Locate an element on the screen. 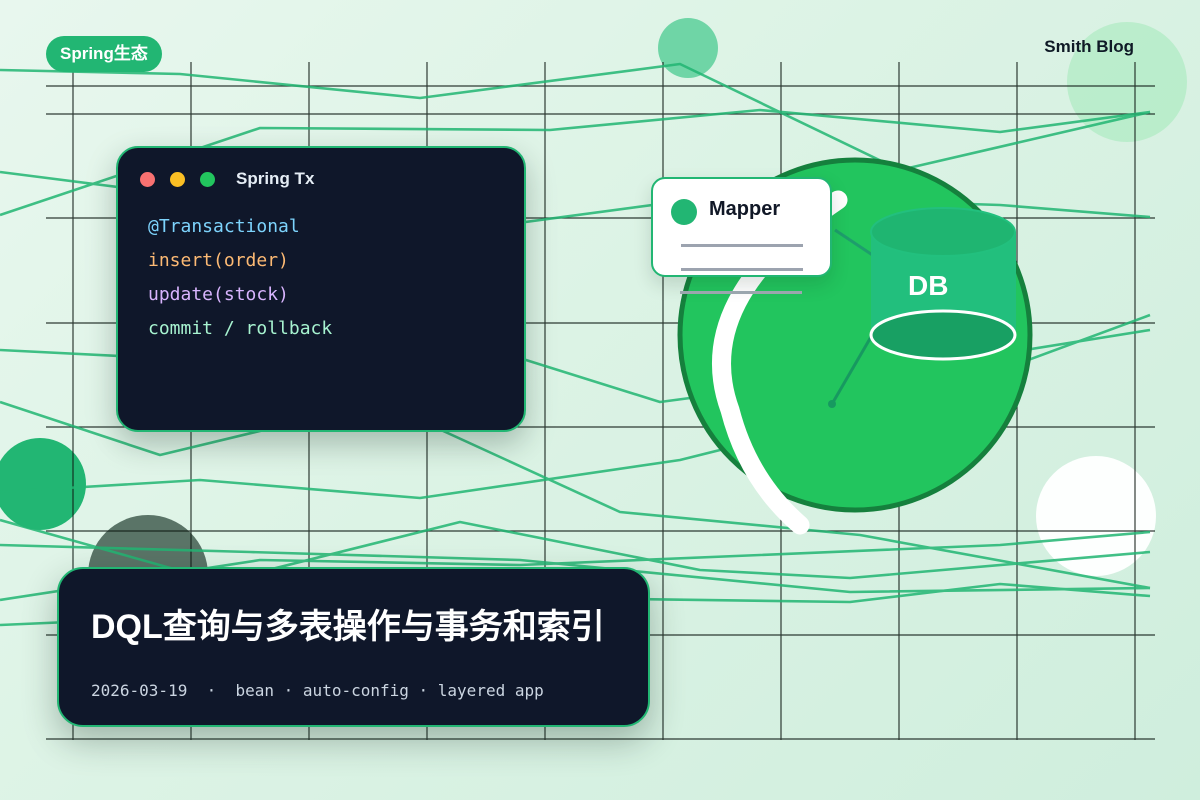  window-close-dot is located at coordinates (147, 179).